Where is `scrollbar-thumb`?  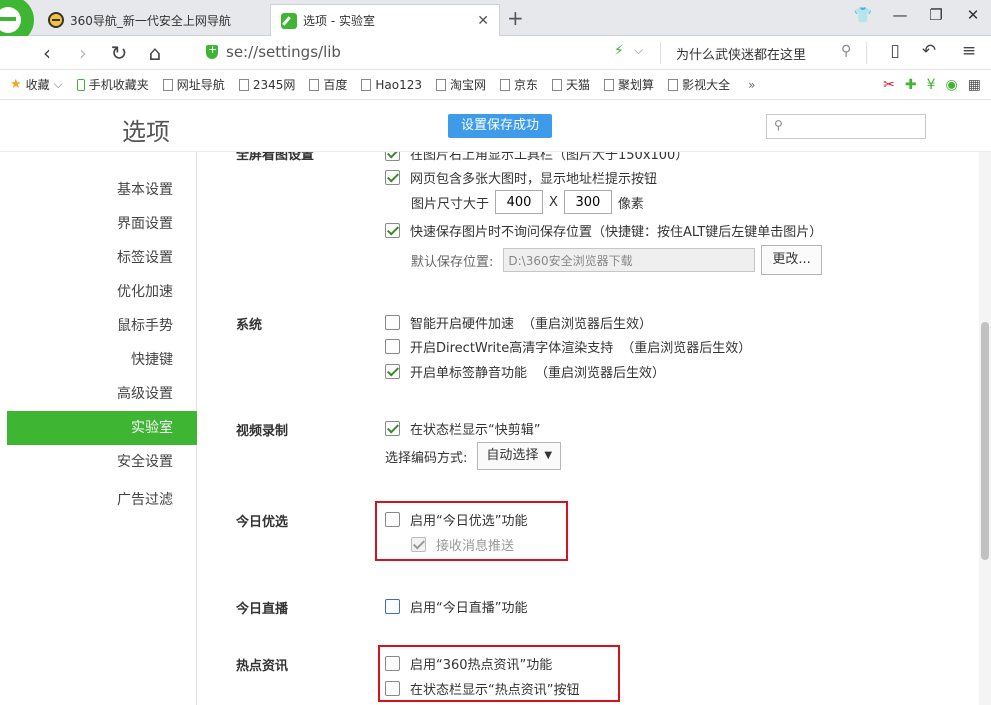
scrollbar-thumb is located at coordinates (985, 441).